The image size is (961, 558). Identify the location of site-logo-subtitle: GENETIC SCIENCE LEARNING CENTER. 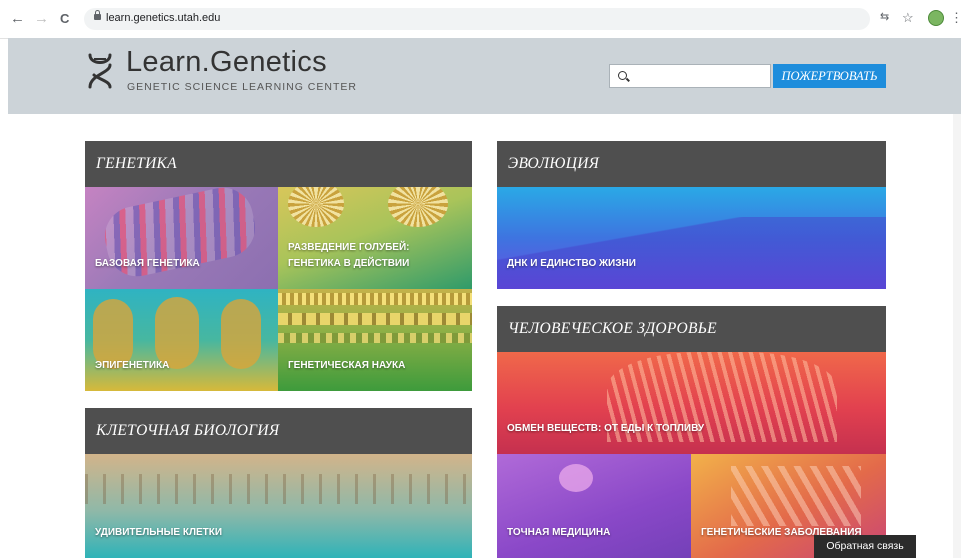
(242, 87).